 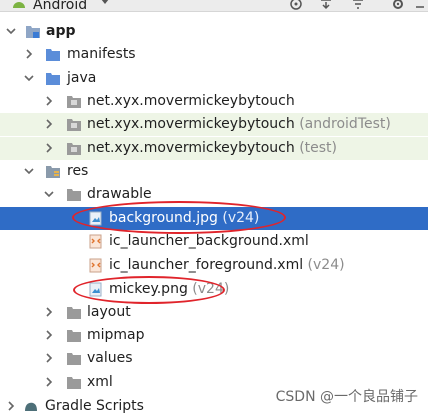 What do you see at coordinates (214, 6) in the screenshot?
I see `project-toolbar: Android` at bounding box center [214, 6].